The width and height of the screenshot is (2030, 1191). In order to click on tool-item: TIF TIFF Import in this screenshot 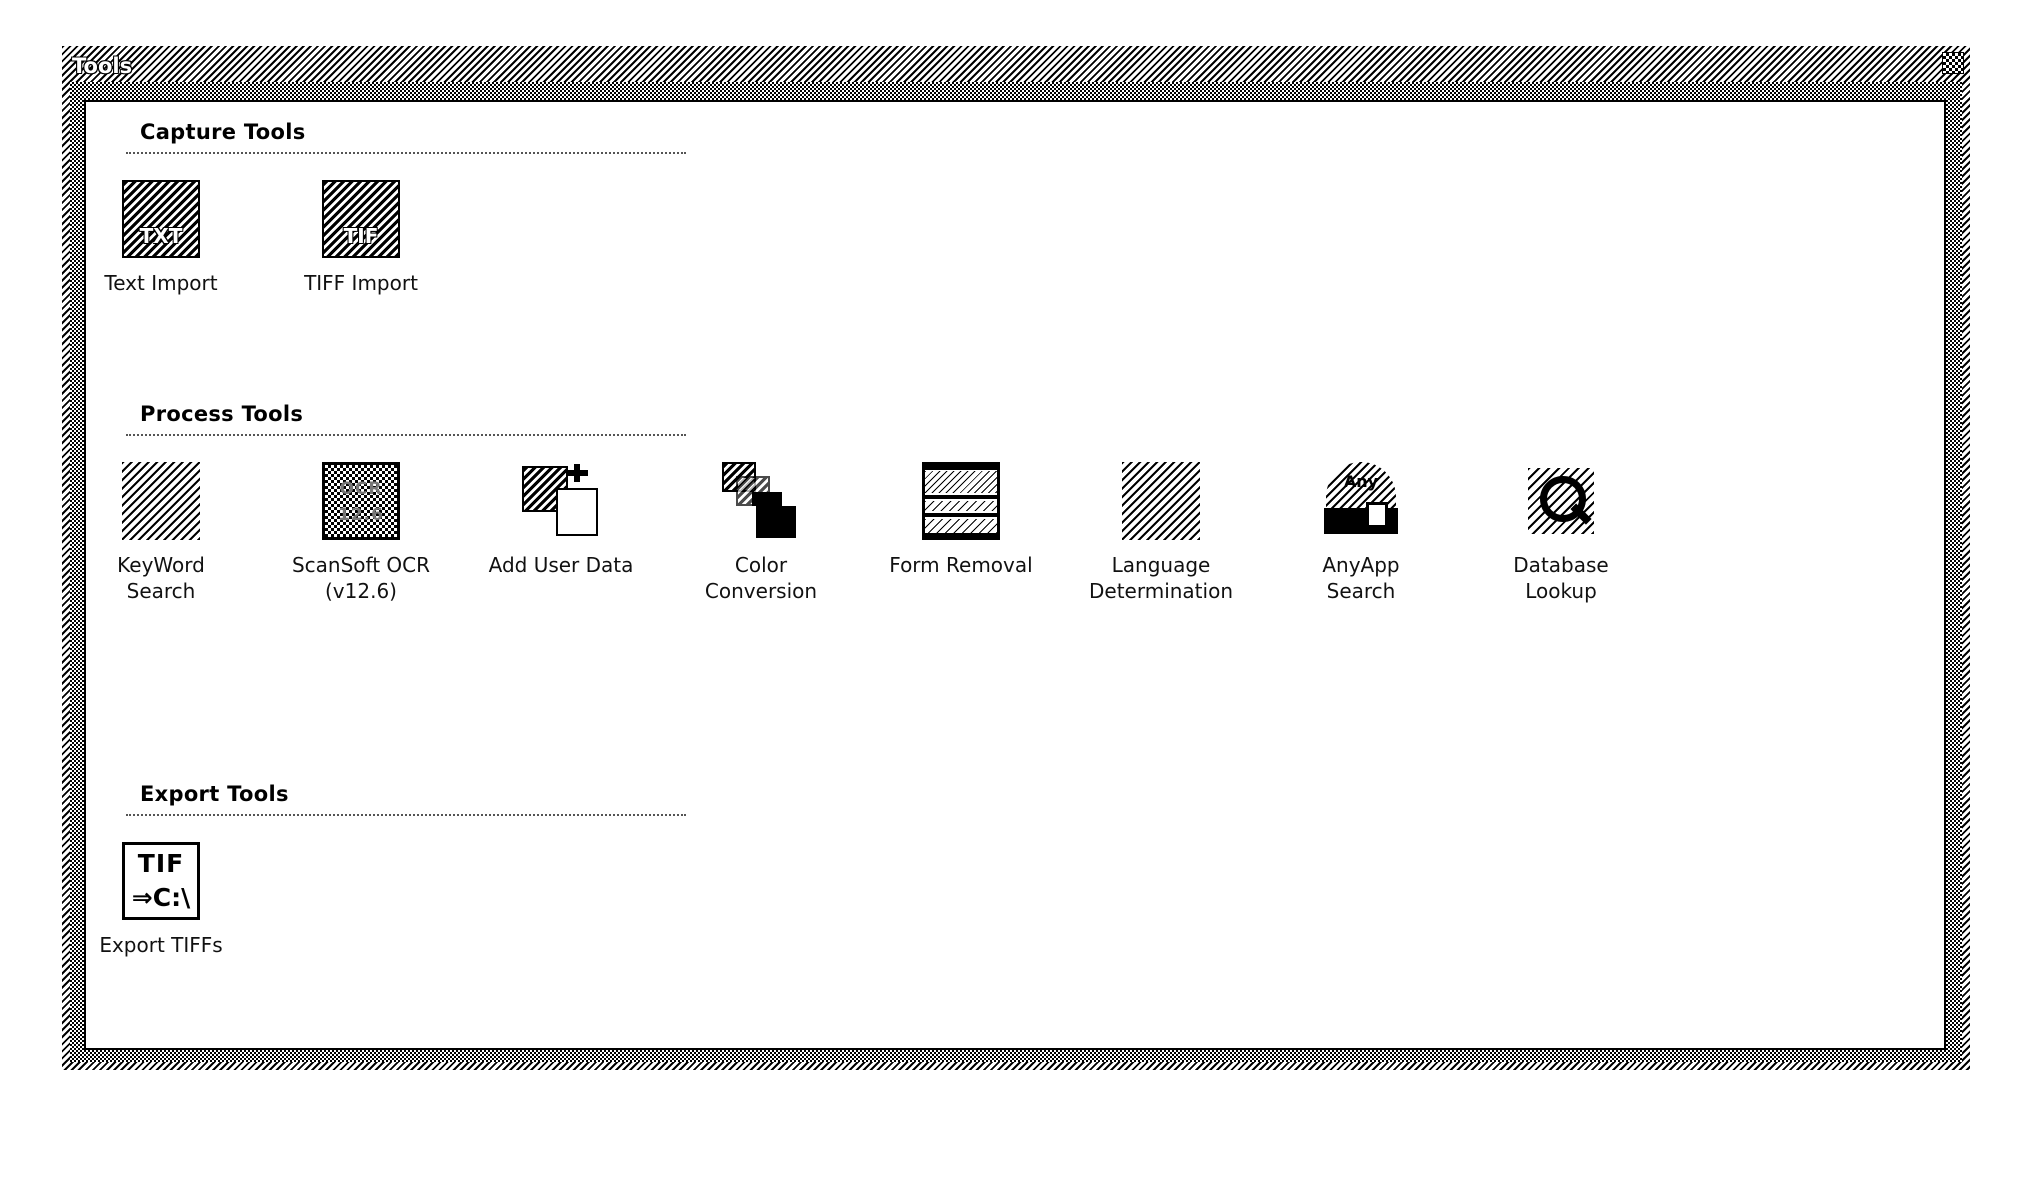, I will do `click(361, 238)`.